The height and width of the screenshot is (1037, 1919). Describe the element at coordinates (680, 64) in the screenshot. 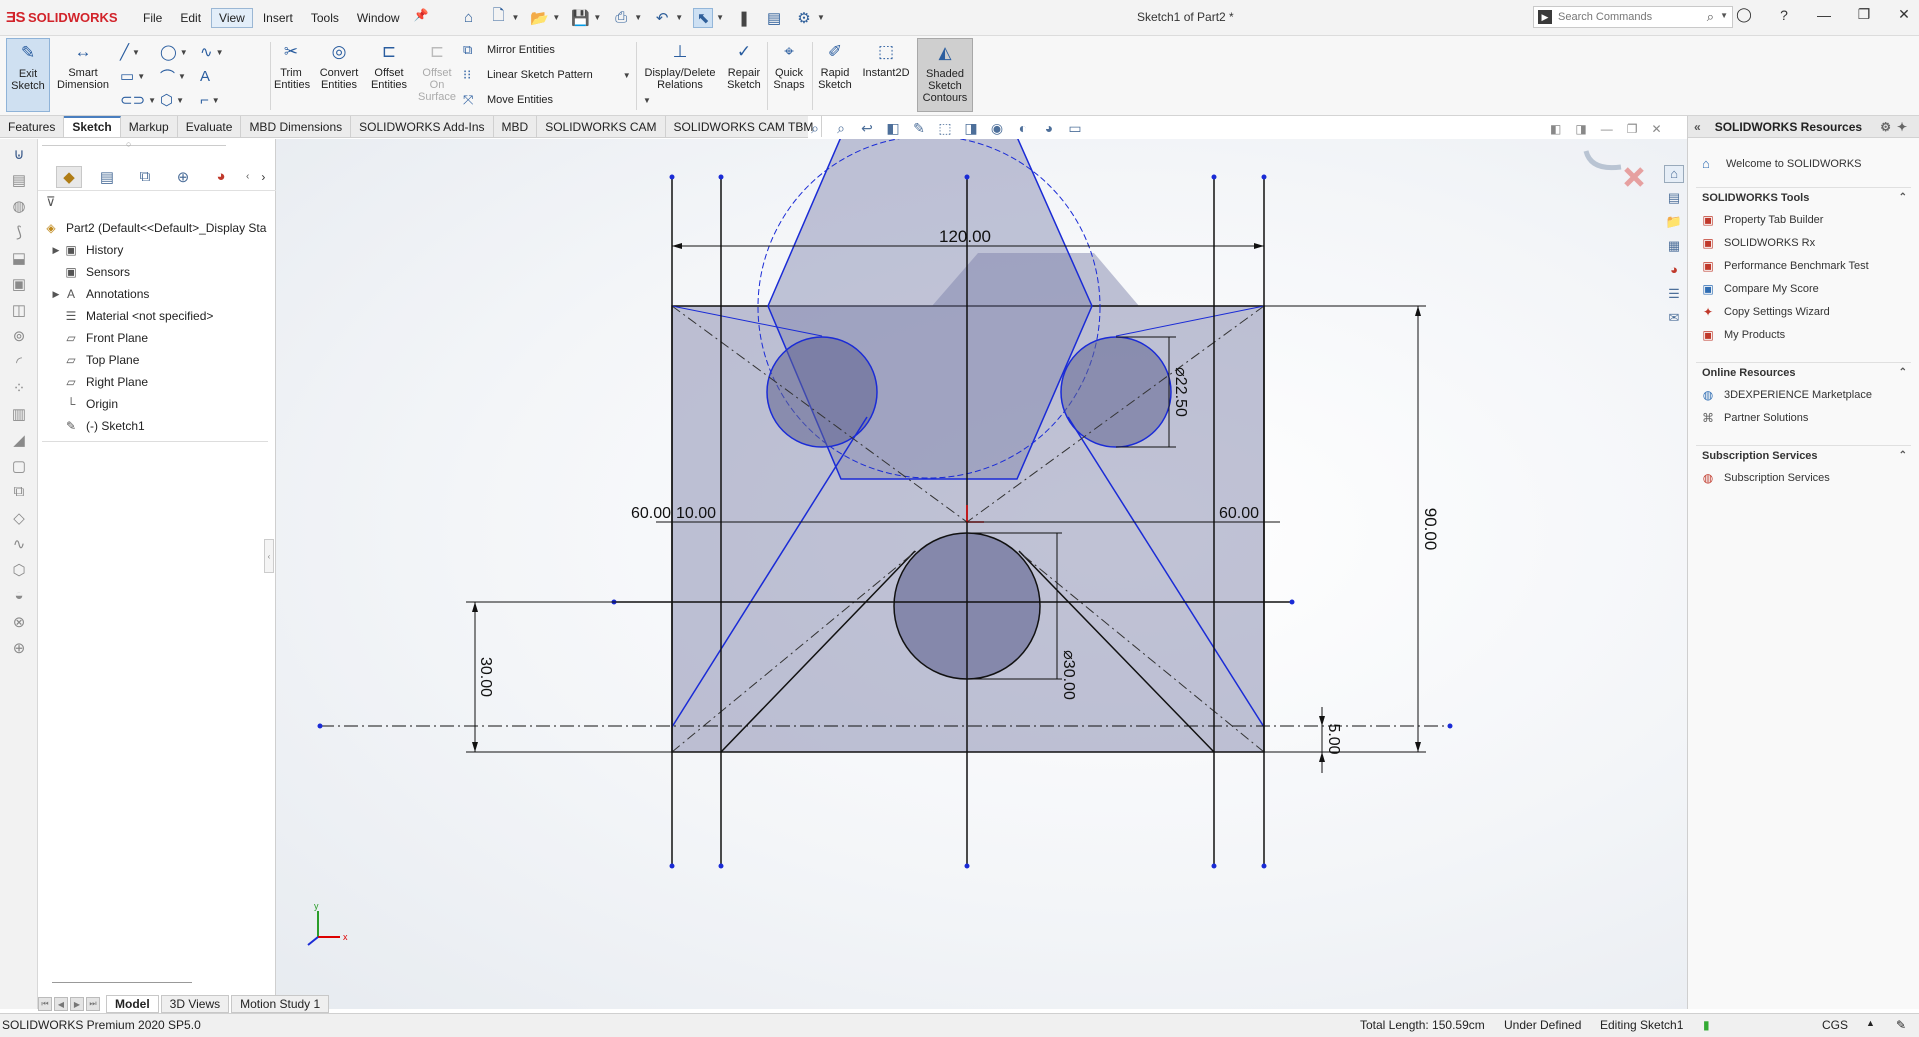

I see `display-delete-relations-button: ⊥ Display/Delete Relations` at that location.